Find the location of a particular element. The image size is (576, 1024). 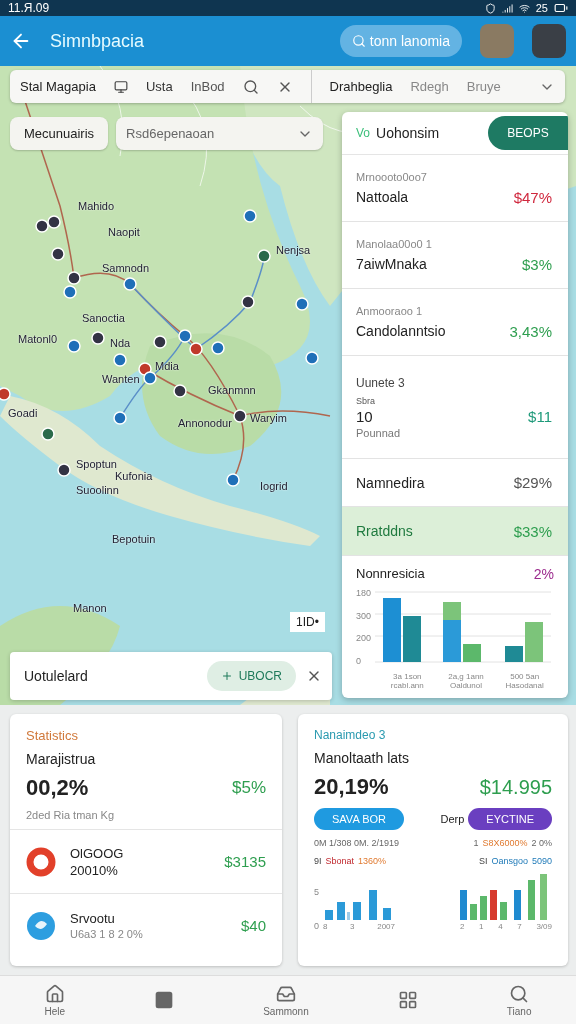

filter-label: InBod is located at coordinates (207, 86).